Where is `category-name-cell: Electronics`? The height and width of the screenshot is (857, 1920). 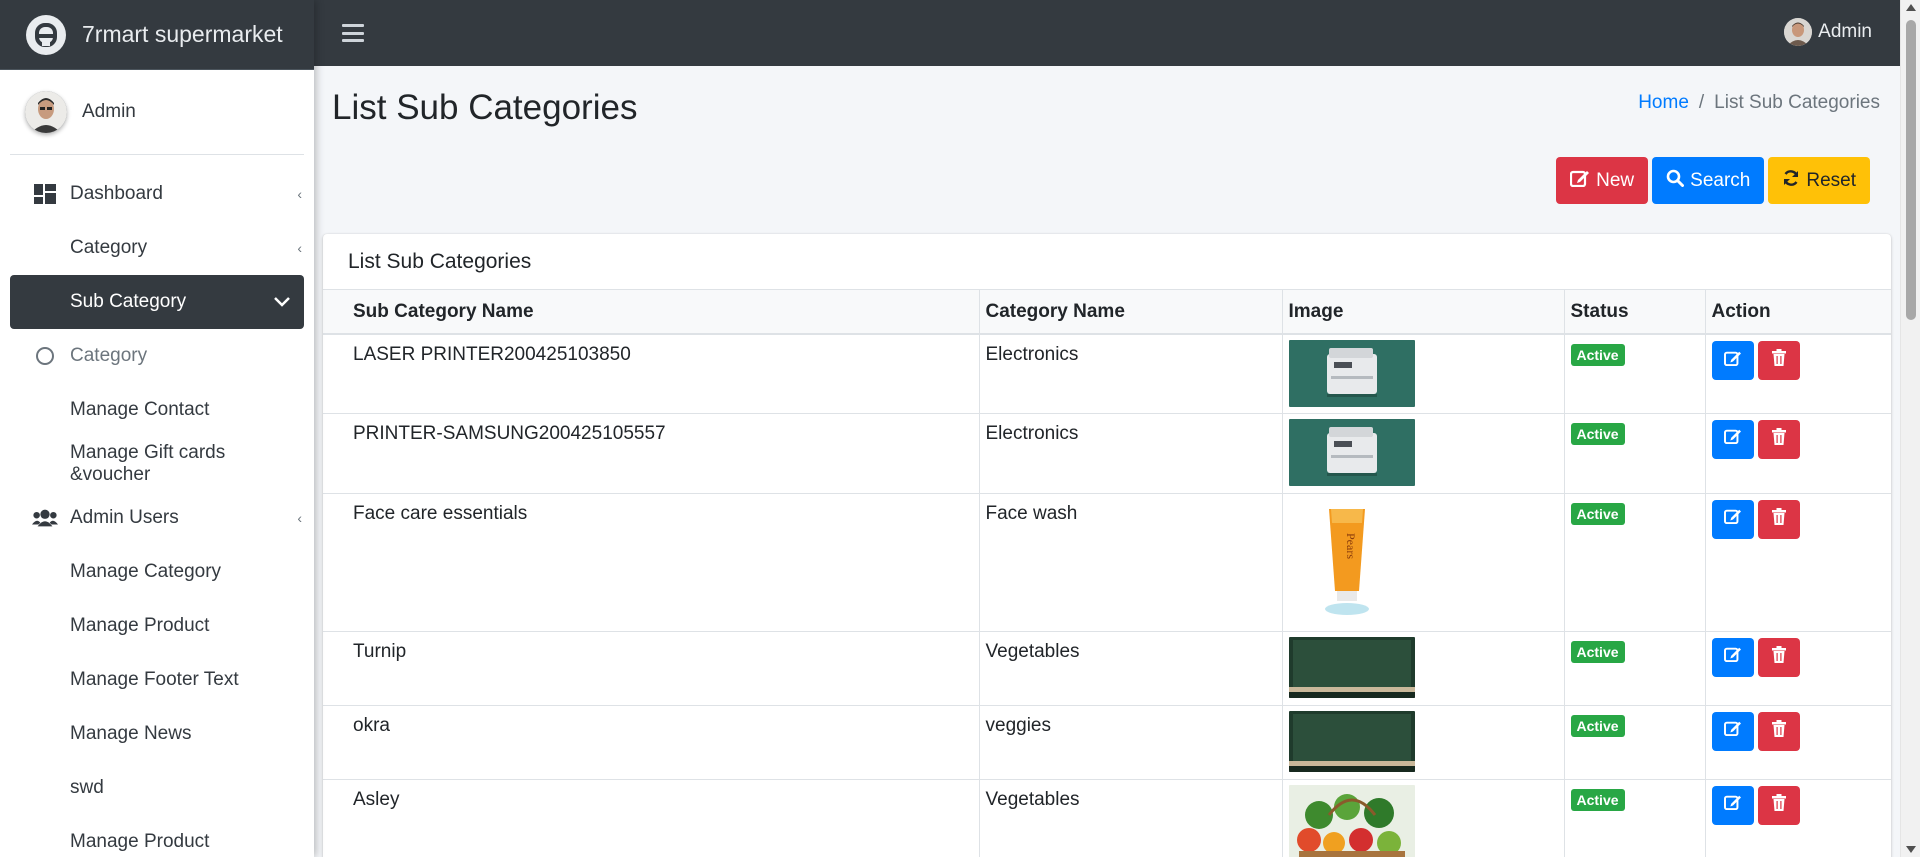
category-name-cell: Electronics is located at coordinates (1131, 374).